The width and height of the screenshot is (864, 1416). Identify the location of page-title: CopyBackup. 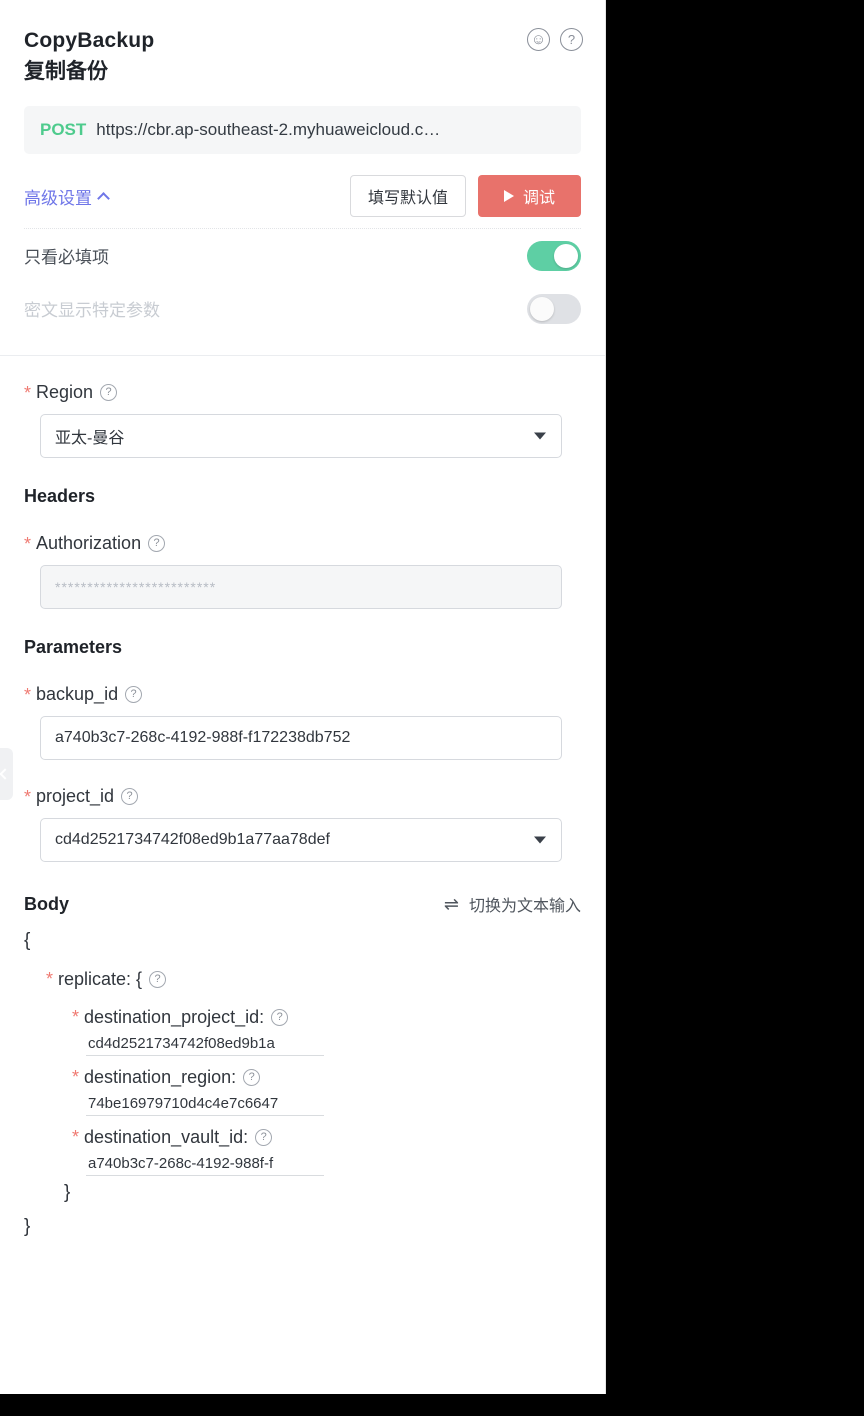
(89, 40).